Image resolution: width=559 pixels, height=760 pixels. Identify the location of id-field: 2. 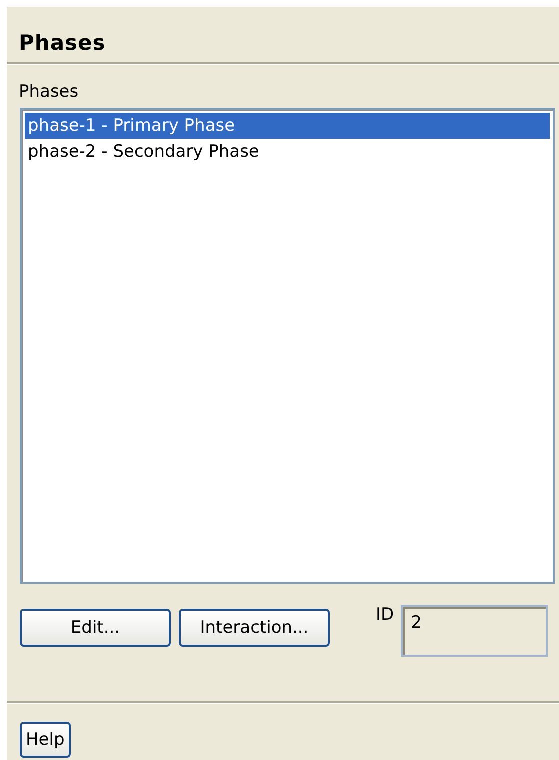
(474, 631).